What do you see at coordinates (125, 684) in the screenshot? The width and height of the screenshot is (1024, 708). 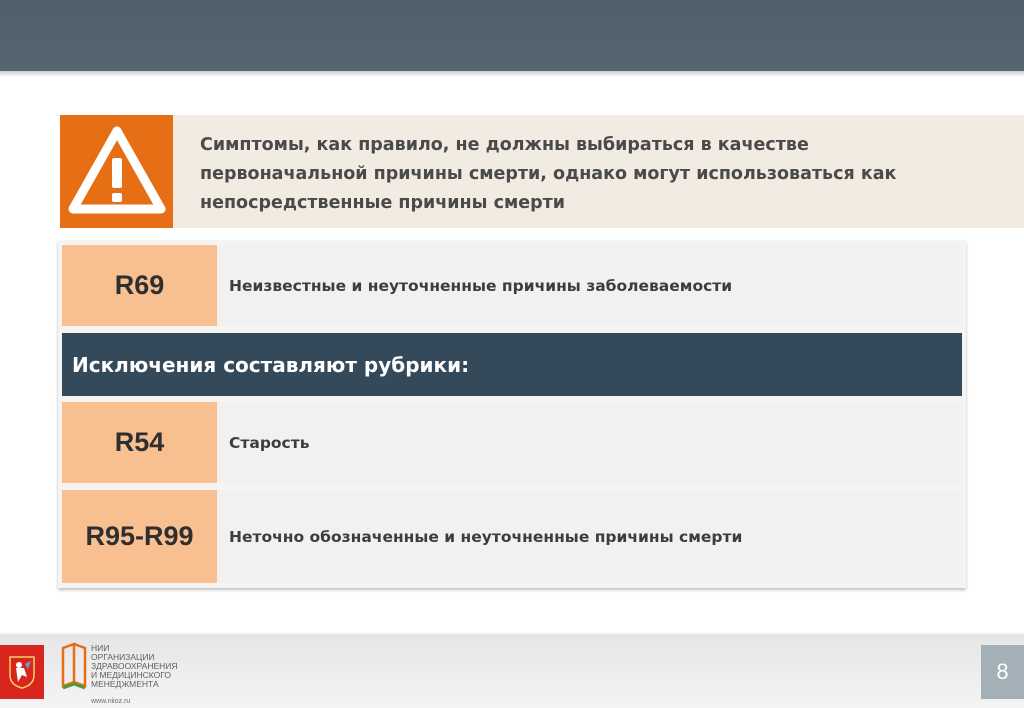 I see `org-name-line: МЕНЕДЖМЕНТА` at bounding box center [125, 684].